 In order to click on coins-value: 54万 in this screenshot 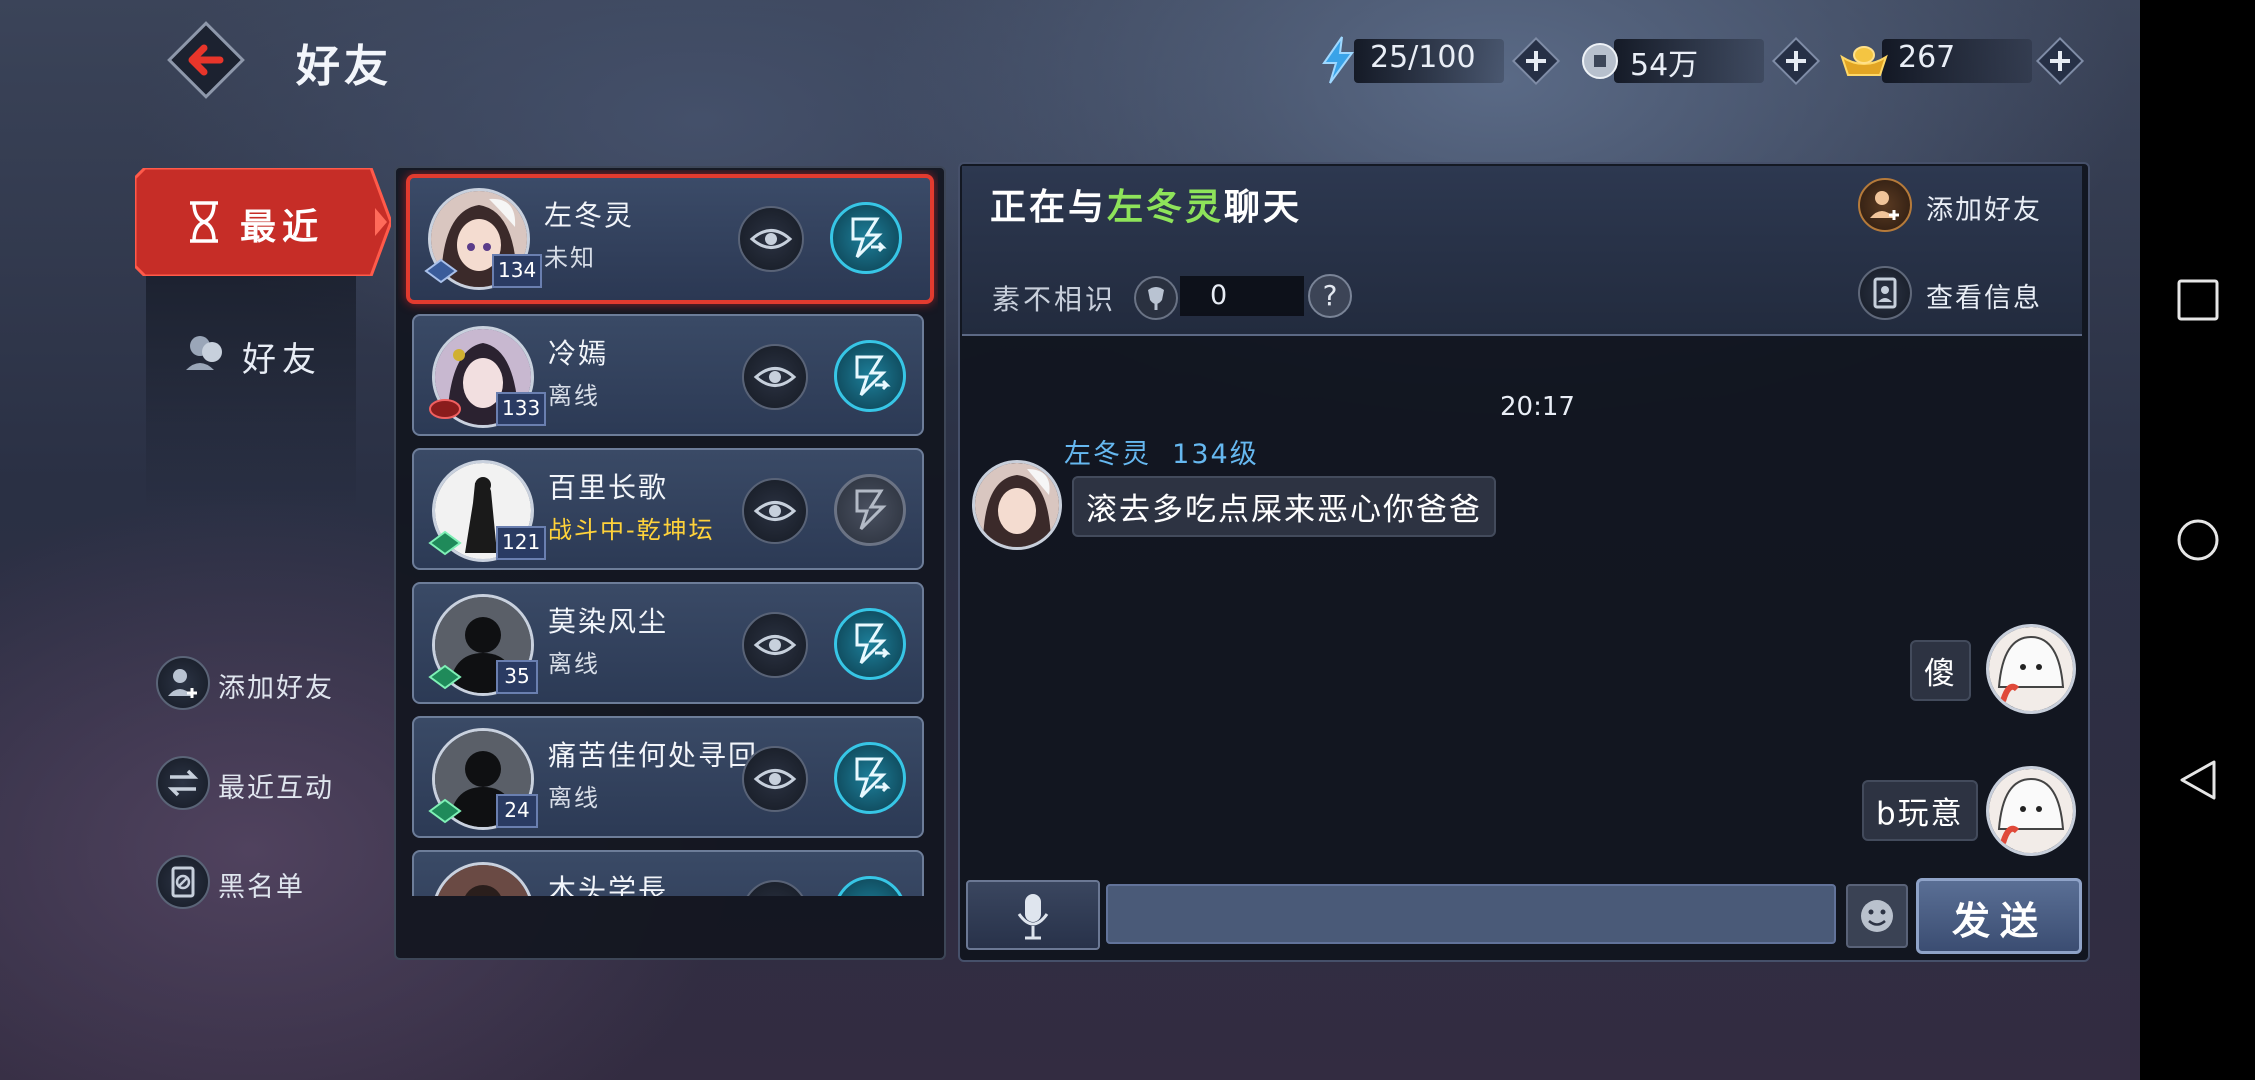, I will do `click(1664, 65)`.